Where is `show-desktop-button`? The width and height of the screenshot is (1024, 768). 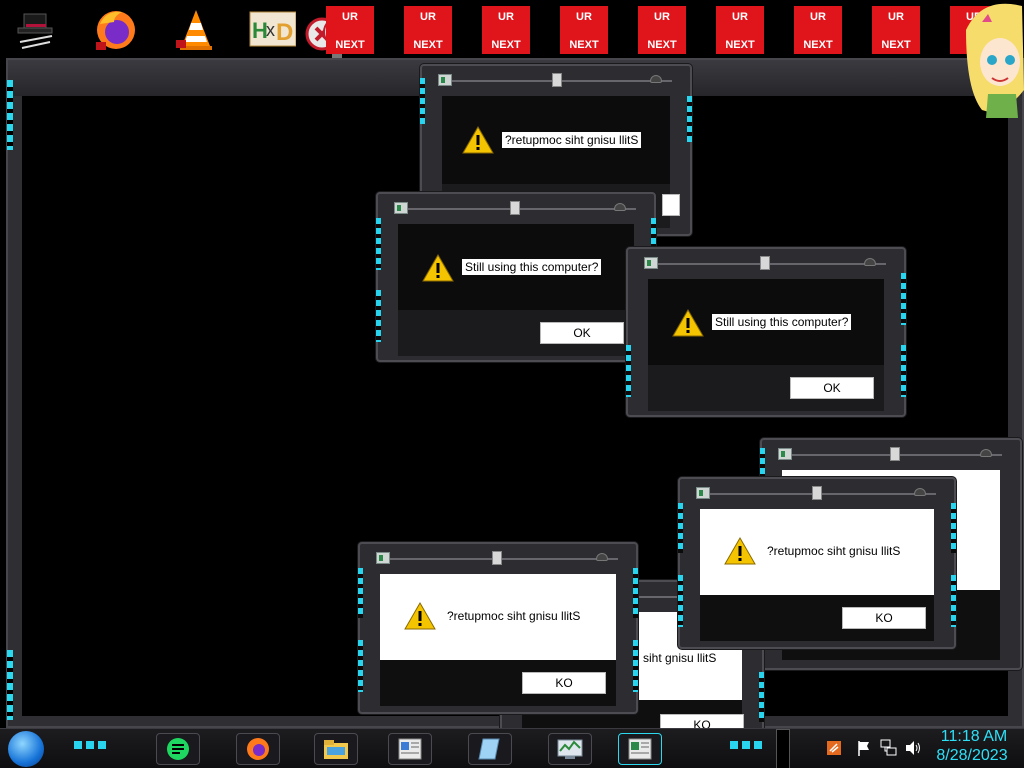
show-desktop-button is located at coordinates (783, 748).